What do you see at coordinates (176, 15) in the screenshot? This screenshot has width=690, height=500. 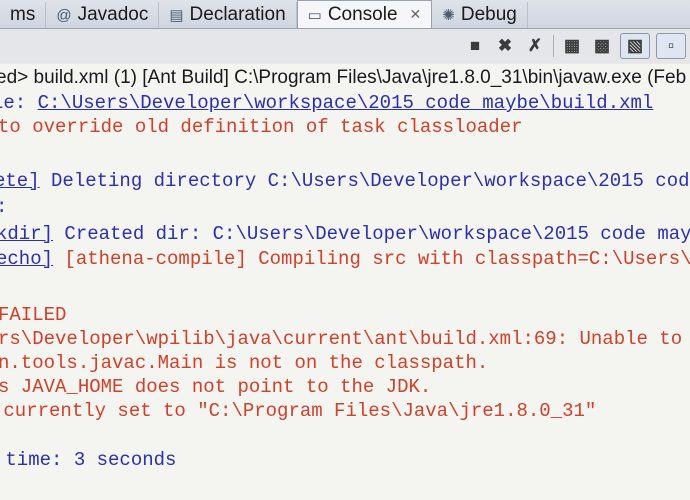 I see `declaration-icon: ▤` at bounding box center [176, 15].